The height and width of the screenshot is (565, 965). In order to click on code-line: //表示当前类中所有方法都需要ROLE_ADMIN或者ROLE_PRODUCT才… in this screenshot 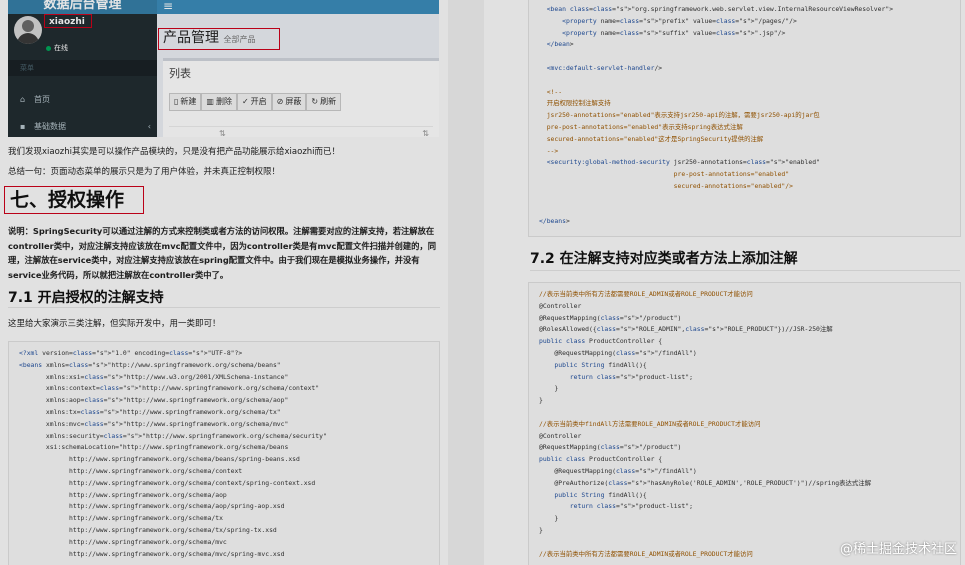, I will do `click(646, 294)`.